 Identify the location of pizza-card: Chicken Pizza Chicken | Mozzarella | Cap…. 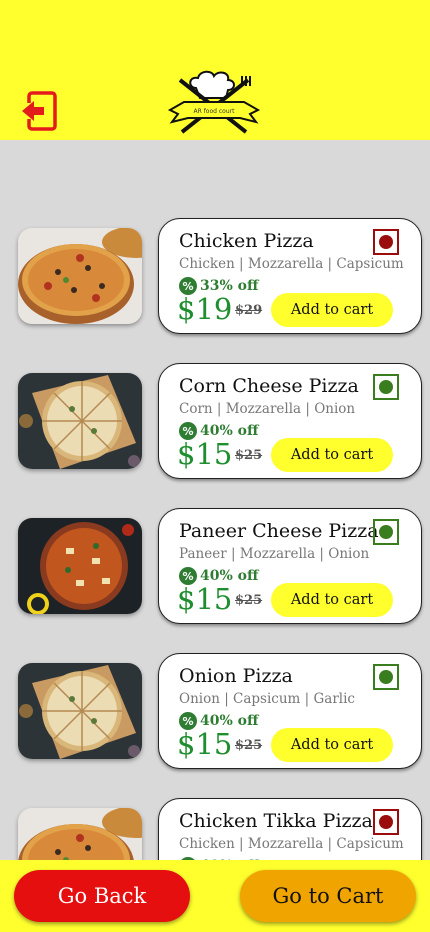
(290, 276).